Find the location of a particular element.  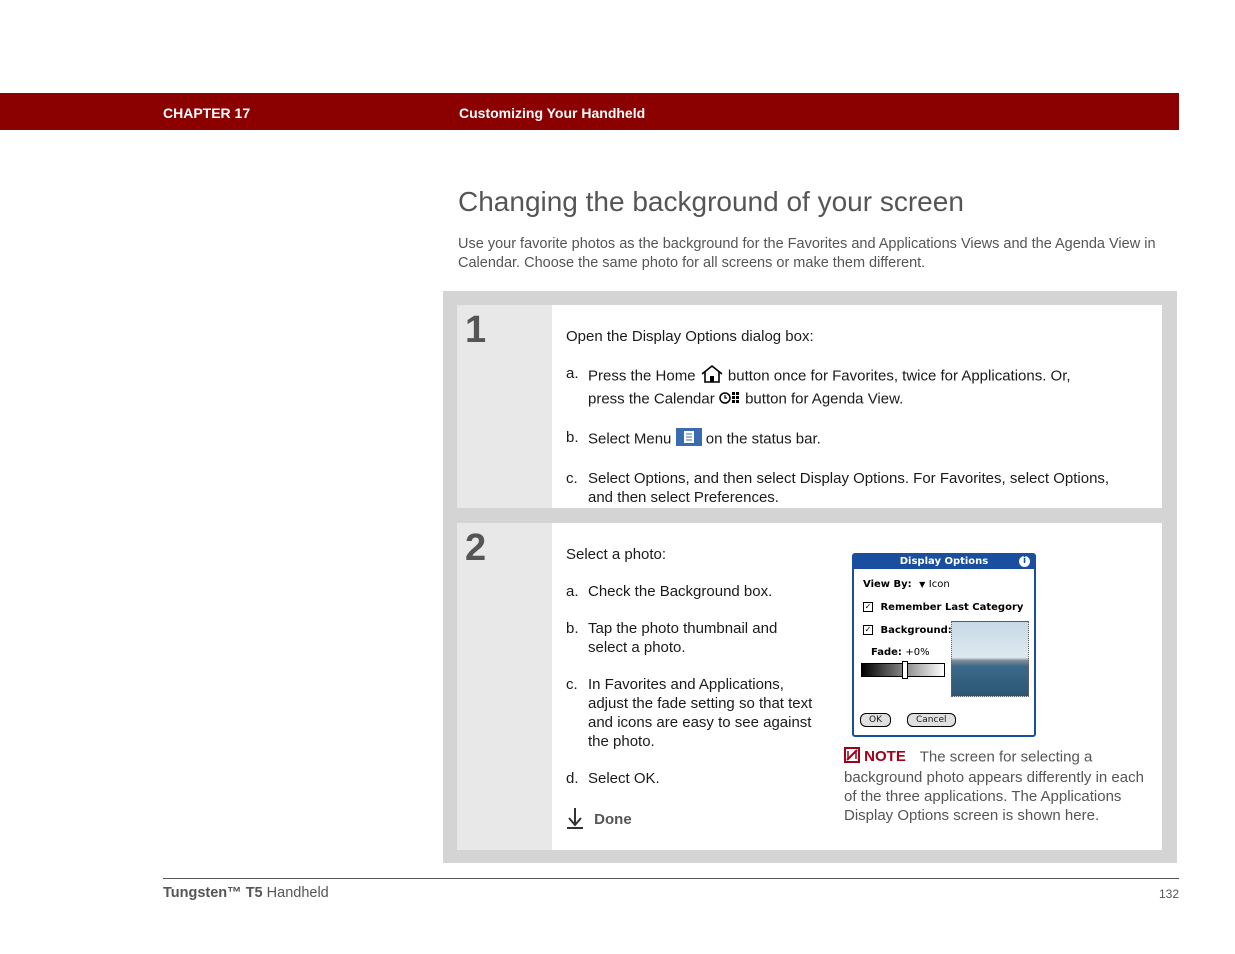

footer-rule is located at coordinates (671, 878).